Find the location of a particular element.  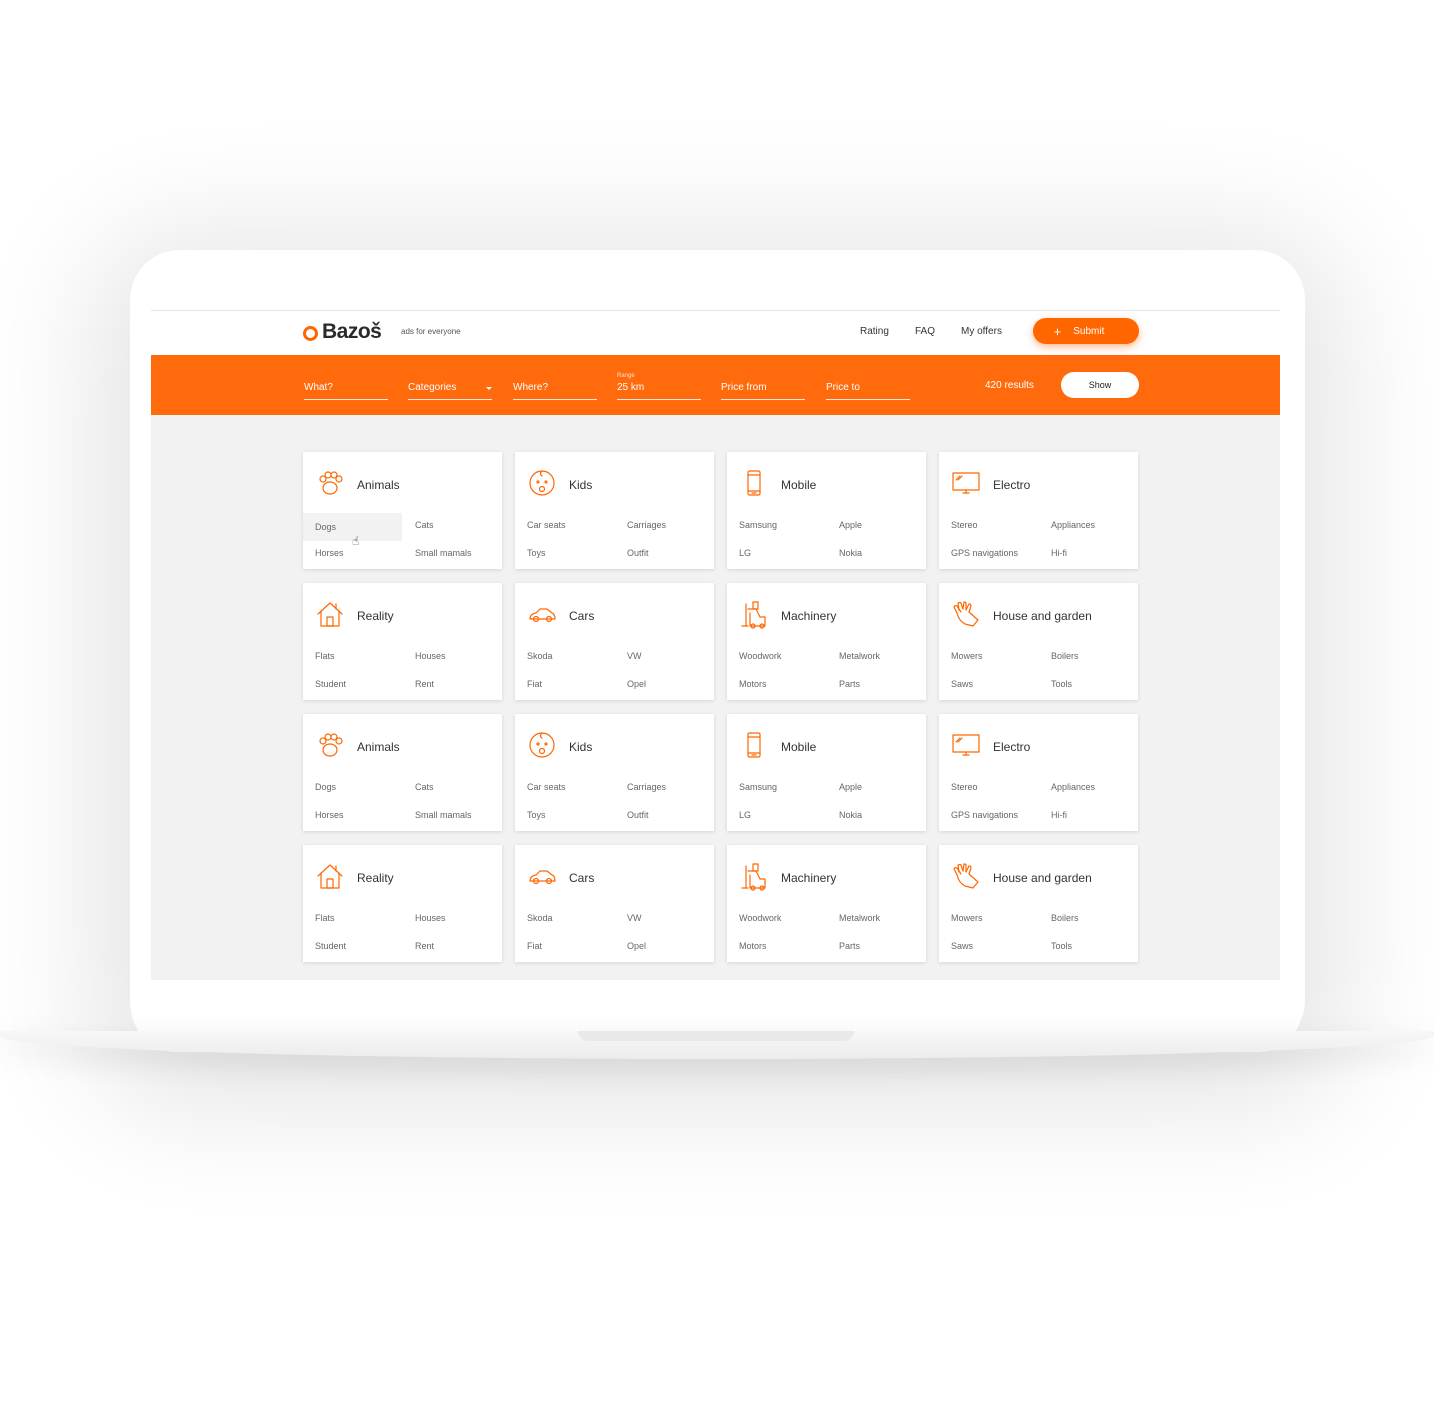

category-card: Animals Dogs Cats Horses Small mamals is located at coordinates (402, 772).